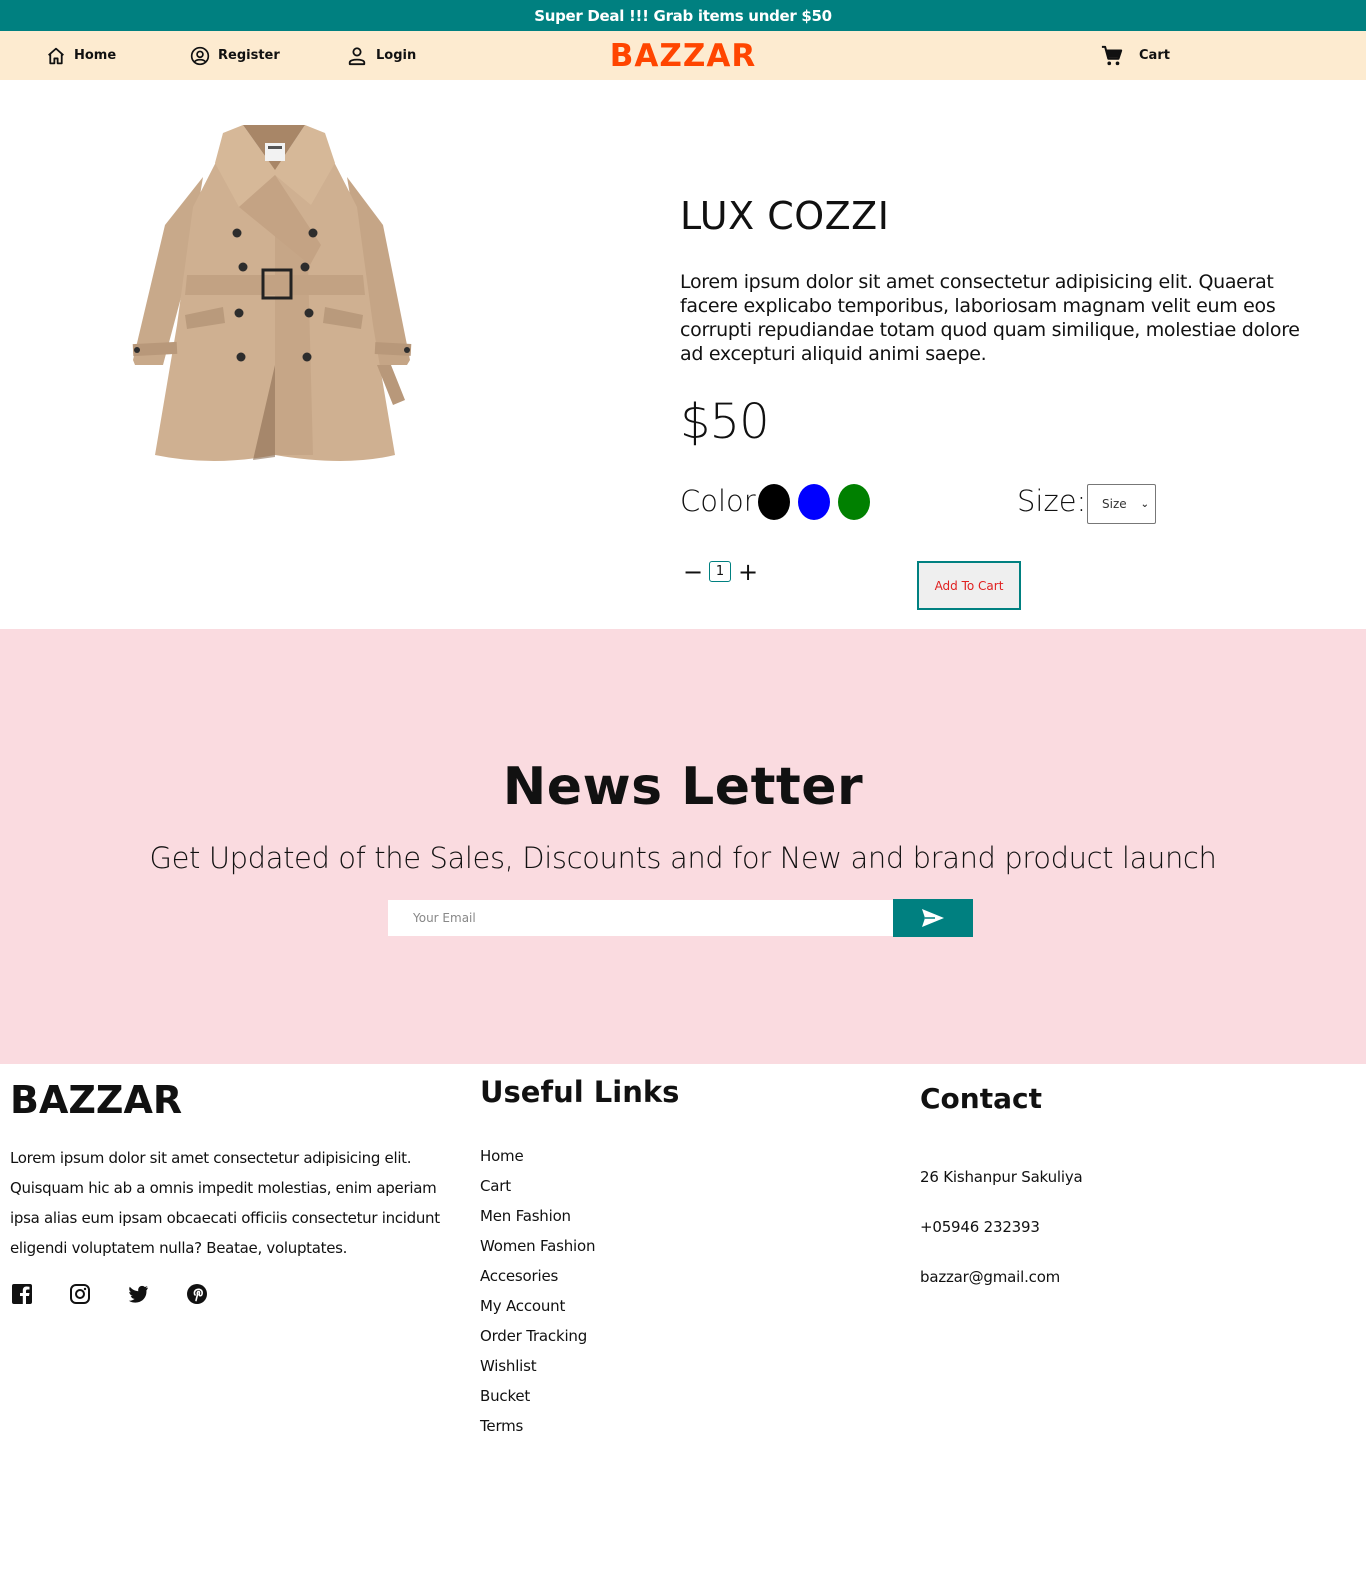  Describe the element at coordinates (537, 1366) in the screenshot. I see `footer-link-wishlist: Wishlist` at that location.